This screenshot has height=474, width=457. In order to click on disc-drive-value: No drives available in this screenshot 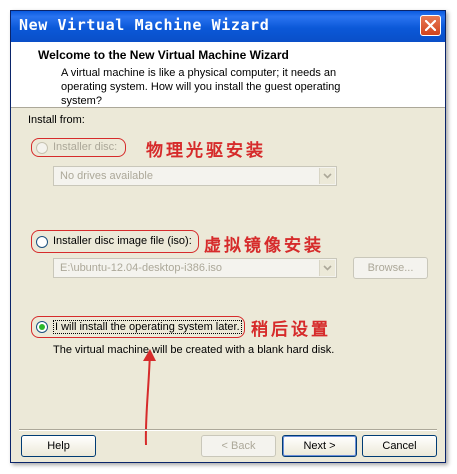, I will do `click(106, 176)`.